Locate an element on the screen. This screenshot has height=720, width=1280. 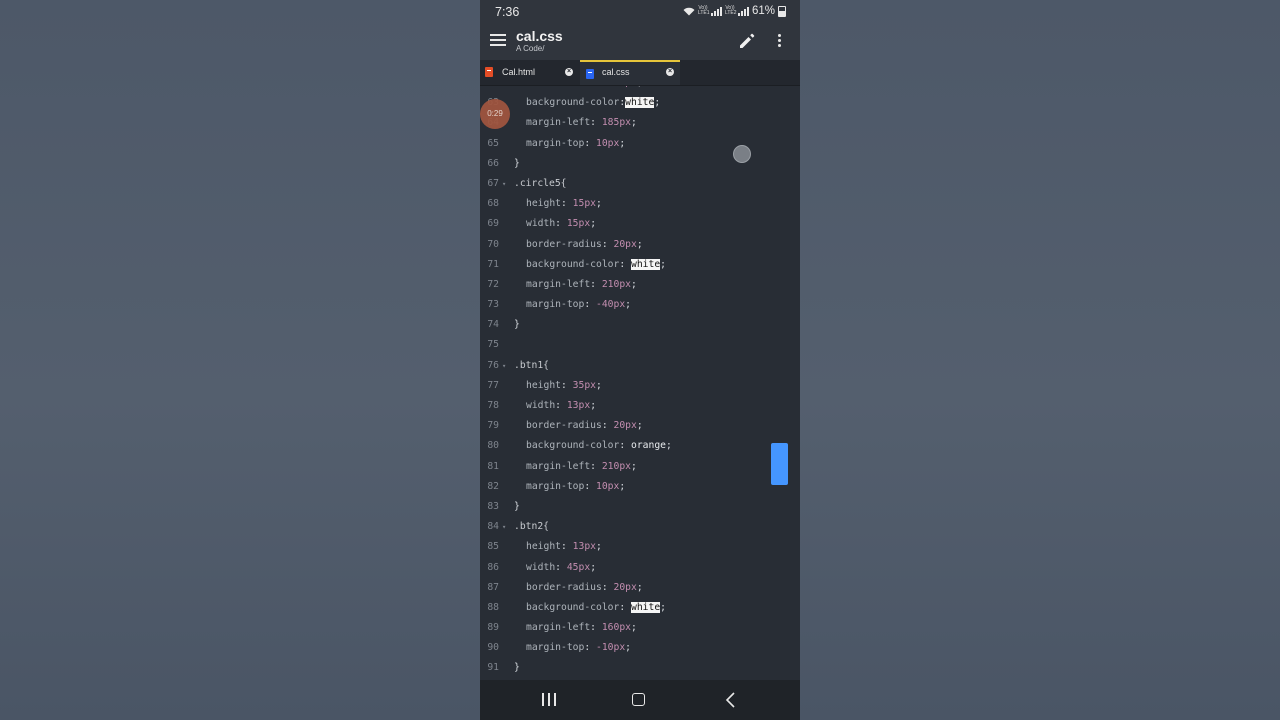
line-number: 79 is located at coordinates (493, 426).